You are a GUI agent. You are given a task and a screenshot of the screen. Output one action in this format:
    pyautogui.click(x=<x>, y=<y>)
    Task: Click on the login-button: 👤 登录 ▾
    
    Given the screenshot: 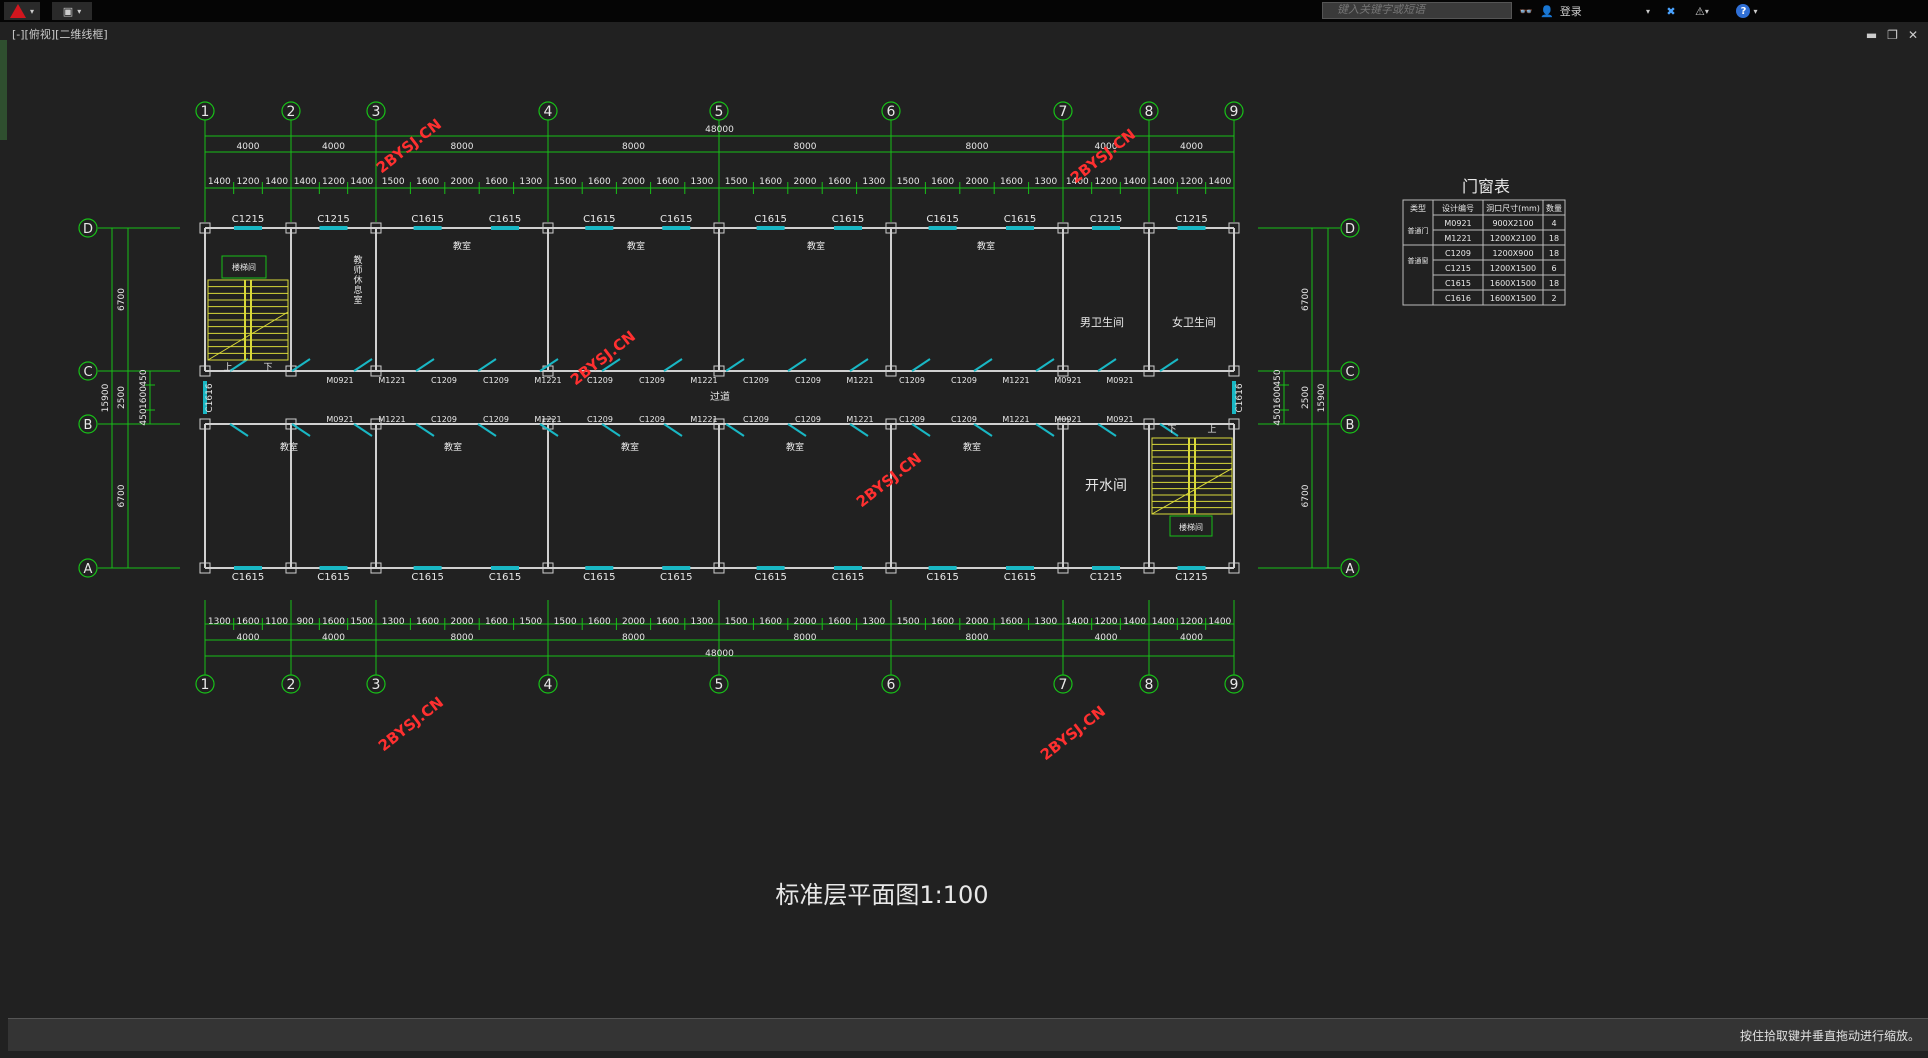 What is the action you would take?
    pyautogui.click(x=1595, y=11)
    